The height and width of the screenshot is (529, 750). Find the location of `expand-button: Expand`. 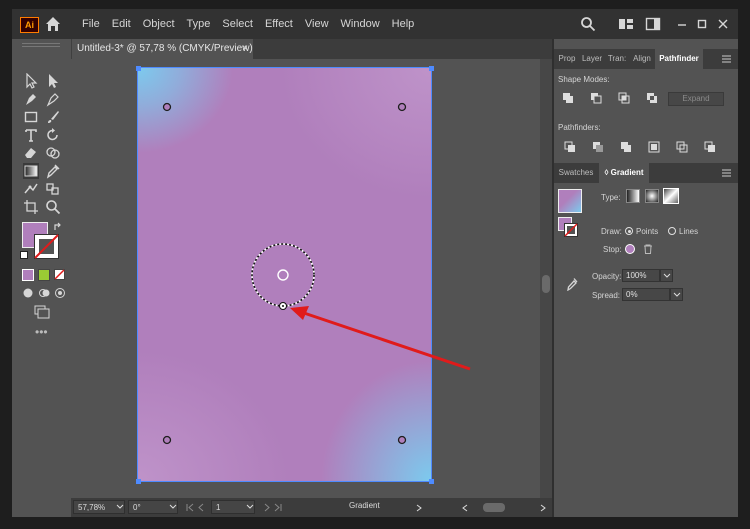

expand-button: Expand is located at coordinates (696, 99).